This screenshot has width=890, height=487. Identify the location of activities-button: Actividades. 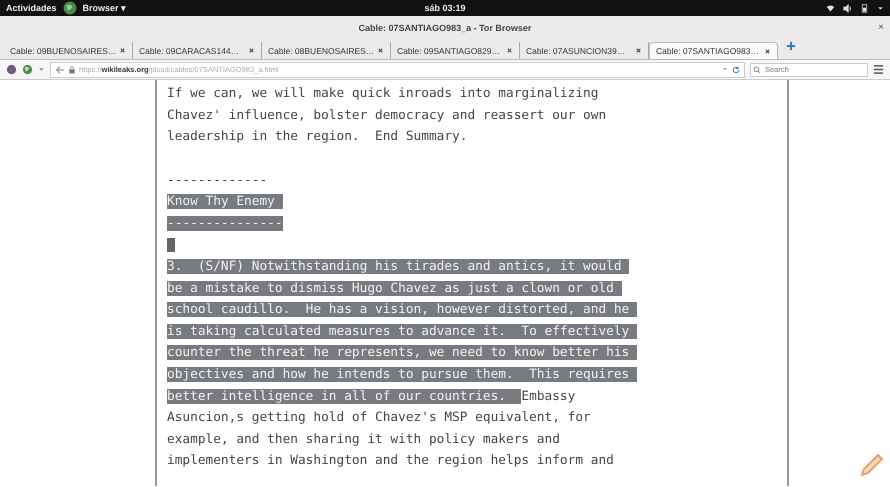
(31, 8).